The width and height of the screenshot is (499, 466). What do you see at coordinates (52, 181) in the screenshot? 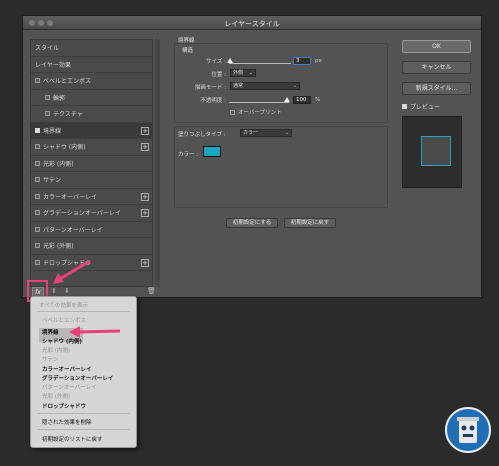
I see `effect-label: サテン` at bounding box center [52, 181].